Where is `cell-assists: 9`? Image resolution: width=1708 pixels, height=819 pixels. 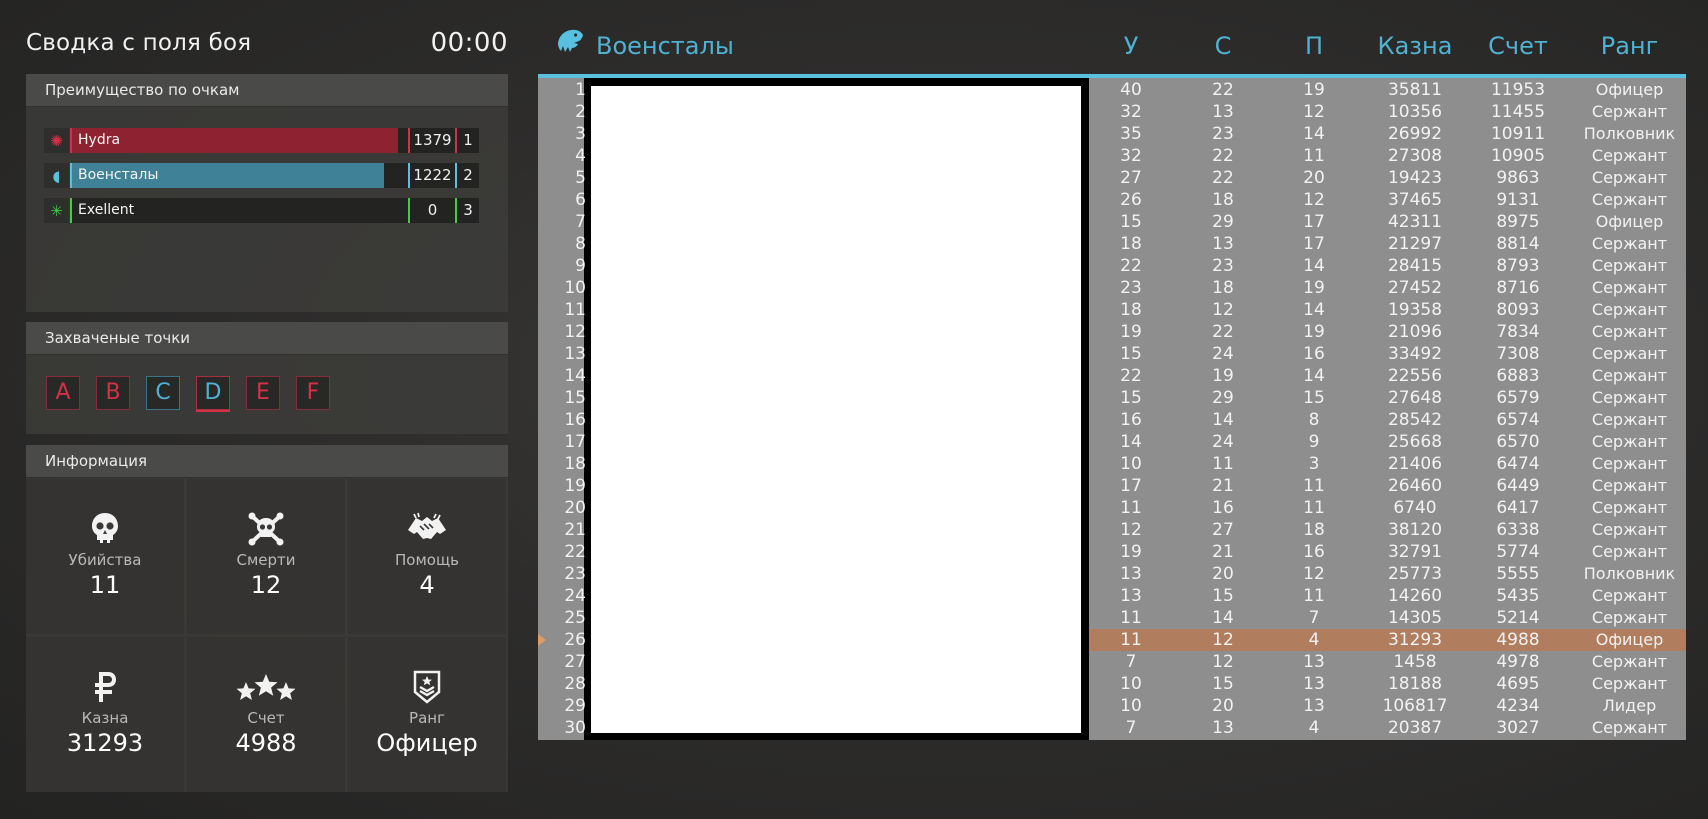 cell-assists: 9 is located at coordinates (1314, 442).